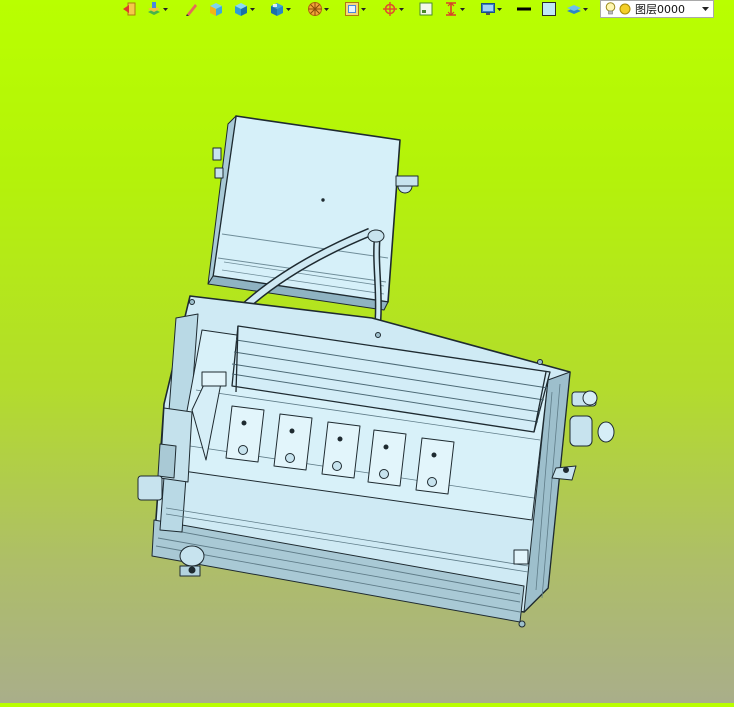  What do you see at coordinates (355, 9) in the screenshot?
I see `zoom-fit-icon` at bounding box center [355, 9].